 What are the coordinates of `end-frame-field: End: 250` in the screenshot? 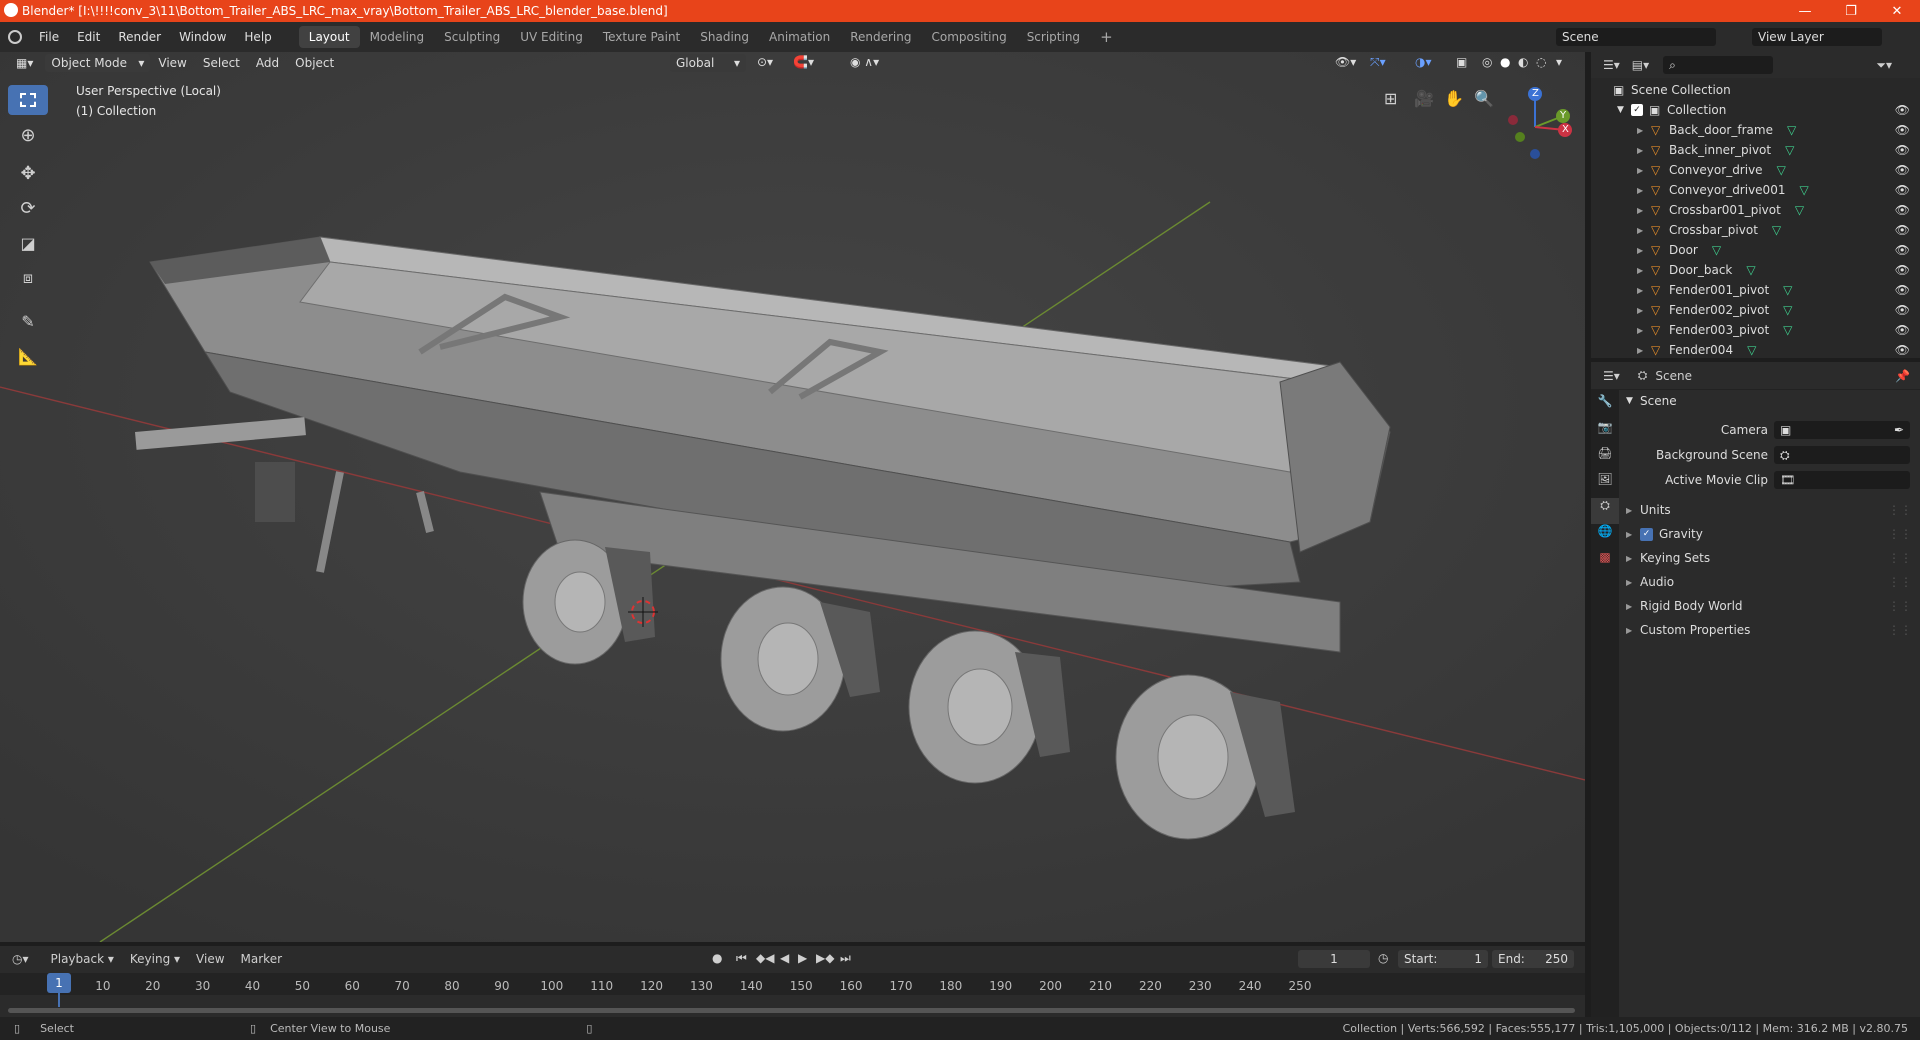 It's located at (1533, 959).